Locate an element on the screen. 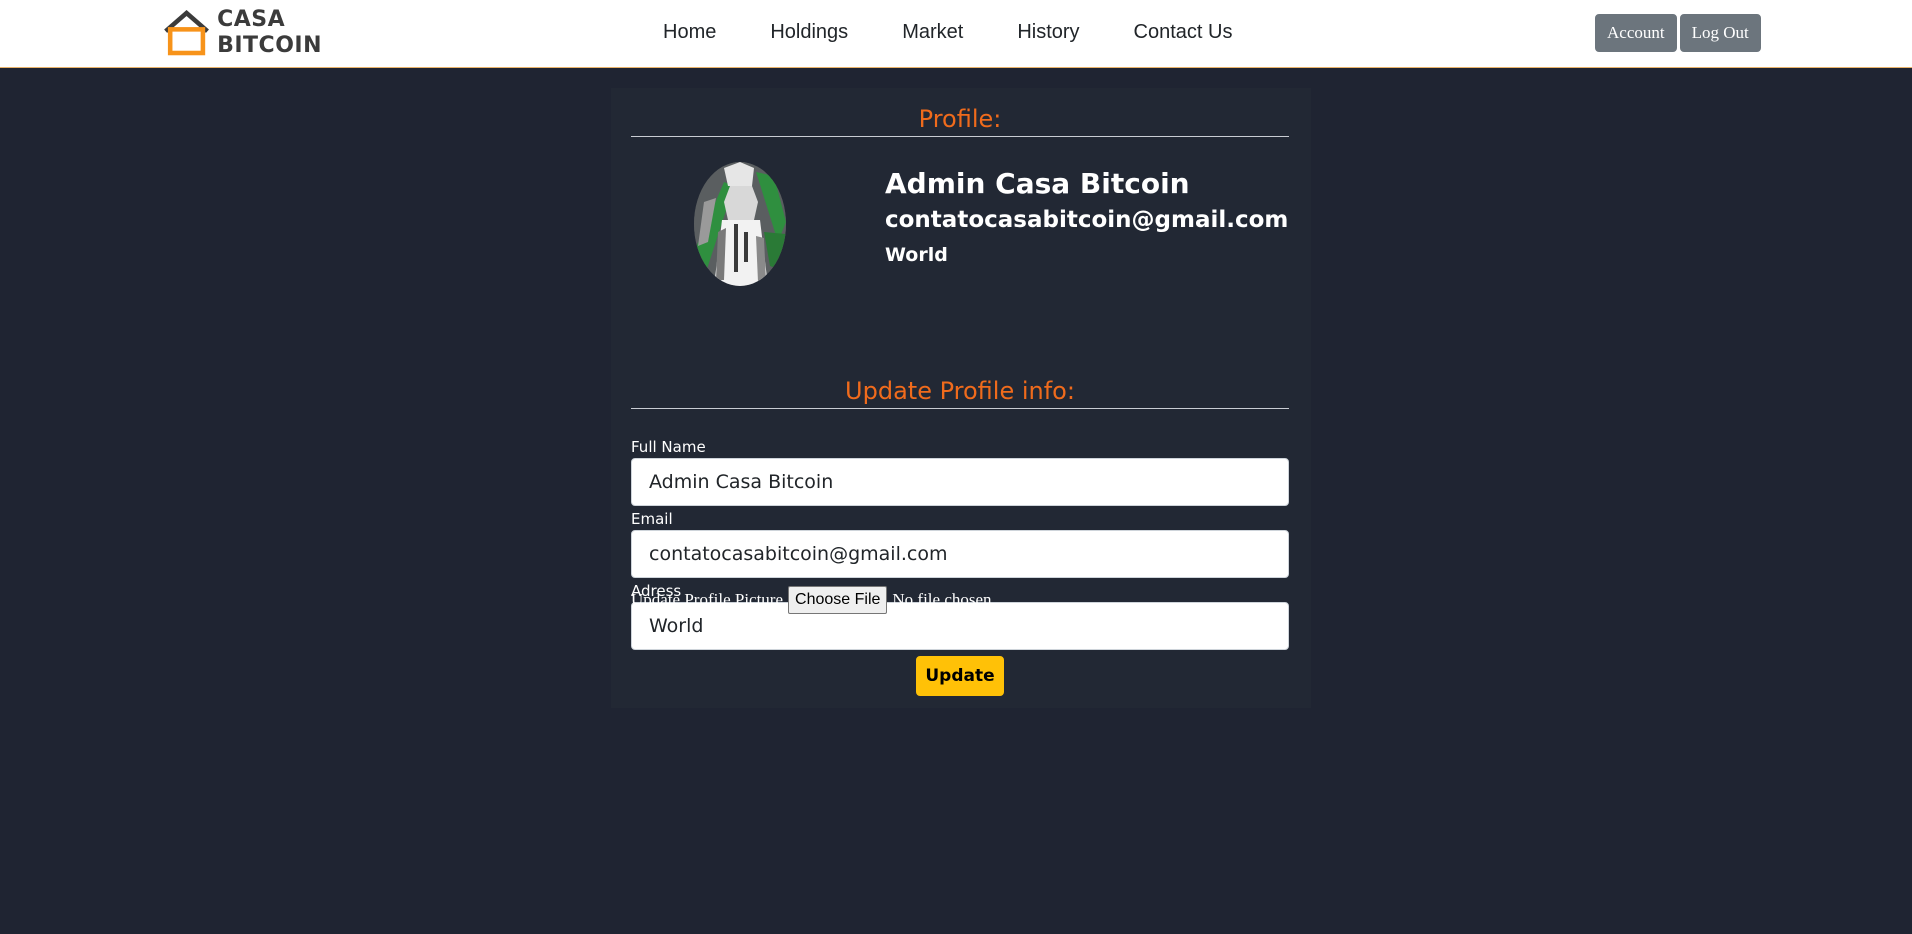  profile-email: contatocasabitcoin@gmail.com is located at coordinates (1087, 220).